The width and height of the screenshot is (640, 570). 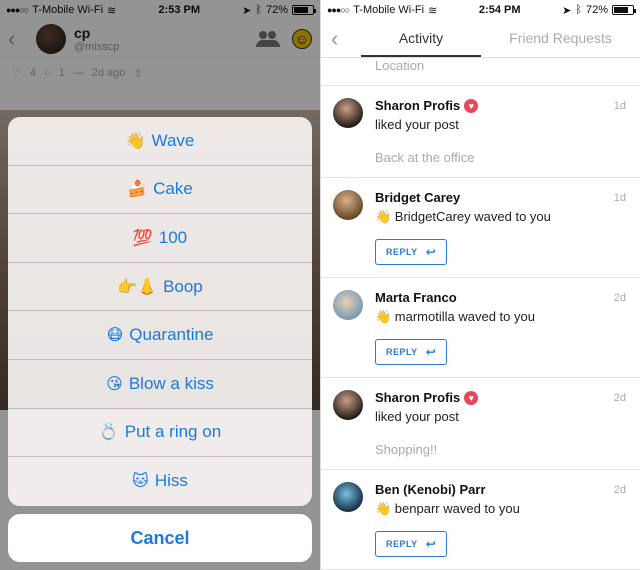 I want to click on feed-post-caption: Back at the office, so click(x=425, y=157).